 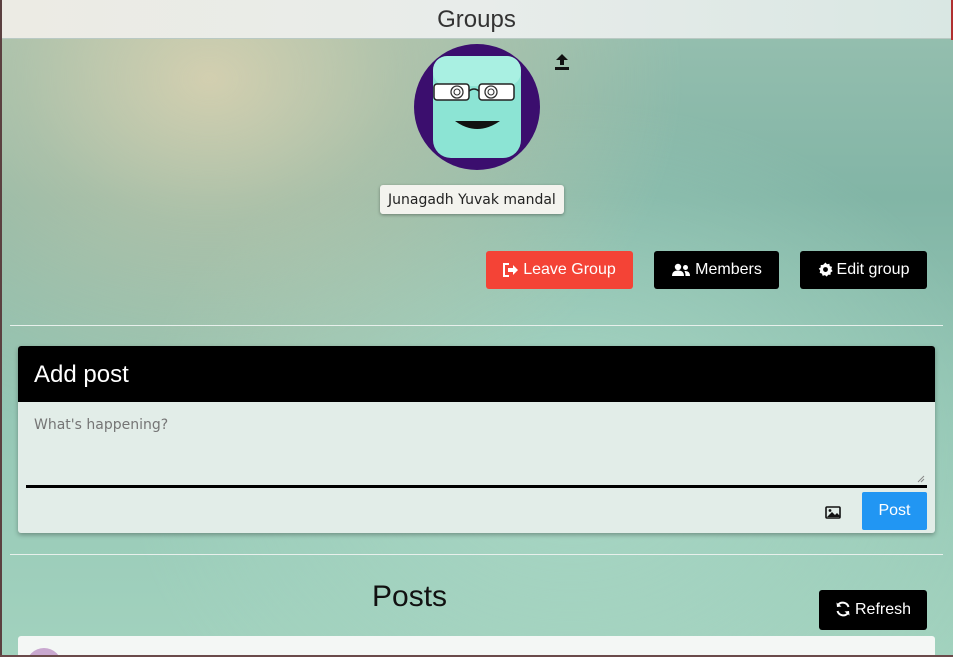 I want to click on avatar-face-icon, so click(x=477, y=107).